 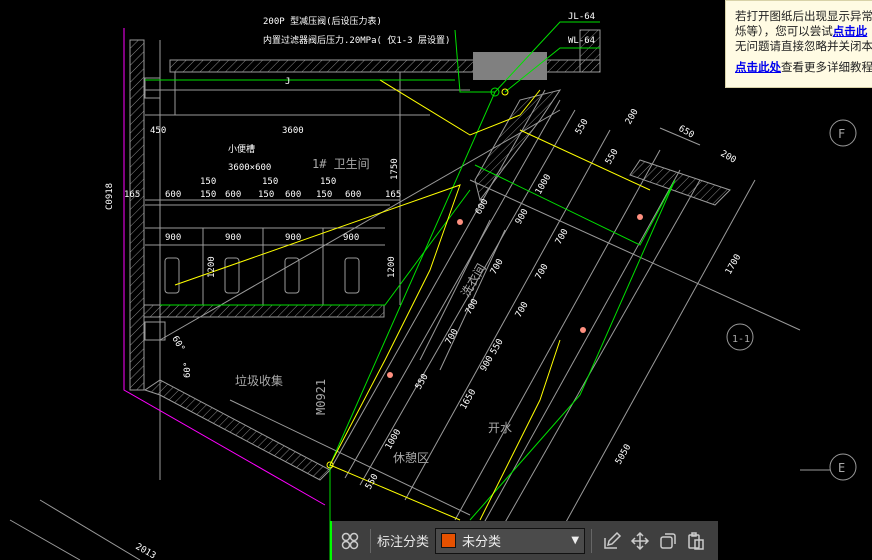 What do you see at coordinates (803, 46) in the screenshot?
I see `notice-line: 无问题请直接忽略并关闭本` at bounding box center [803, 46].